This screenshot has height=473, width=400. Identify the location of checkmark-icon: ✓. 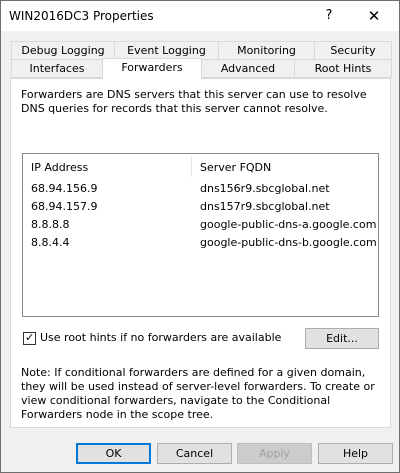
(30, 337).